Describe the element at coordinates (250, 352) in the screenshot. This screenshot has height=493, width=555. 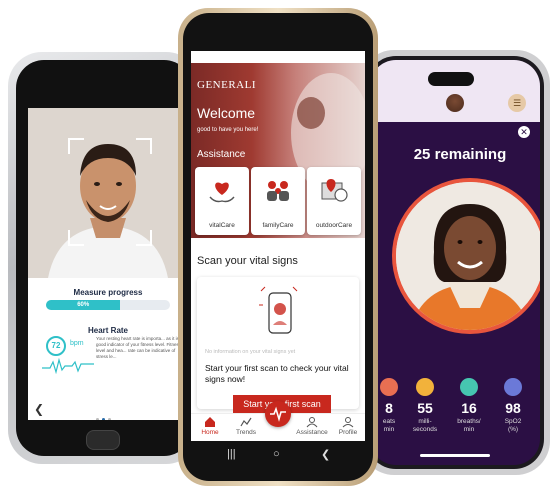
I see `no-info-text: No information on your vital signs yet` at that location.